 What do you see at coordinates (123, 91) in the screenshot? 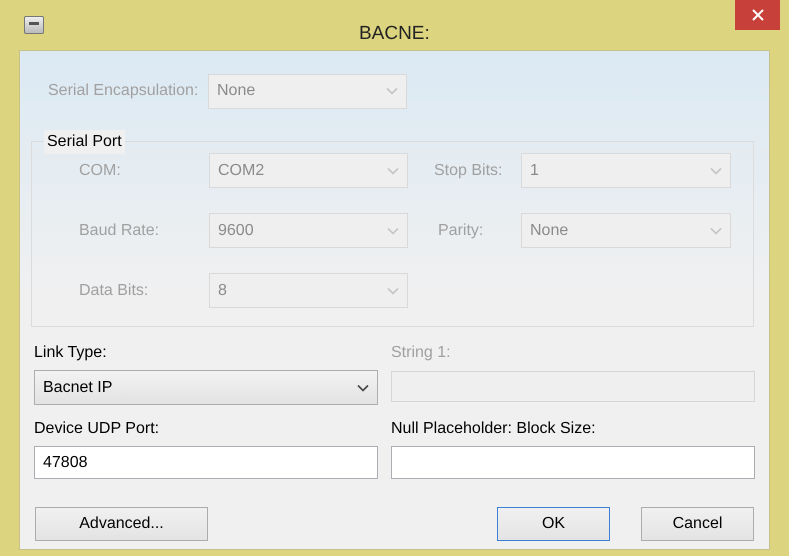
I see `field-label: Serial Encapsulation:` at bounding box center [123, 91].